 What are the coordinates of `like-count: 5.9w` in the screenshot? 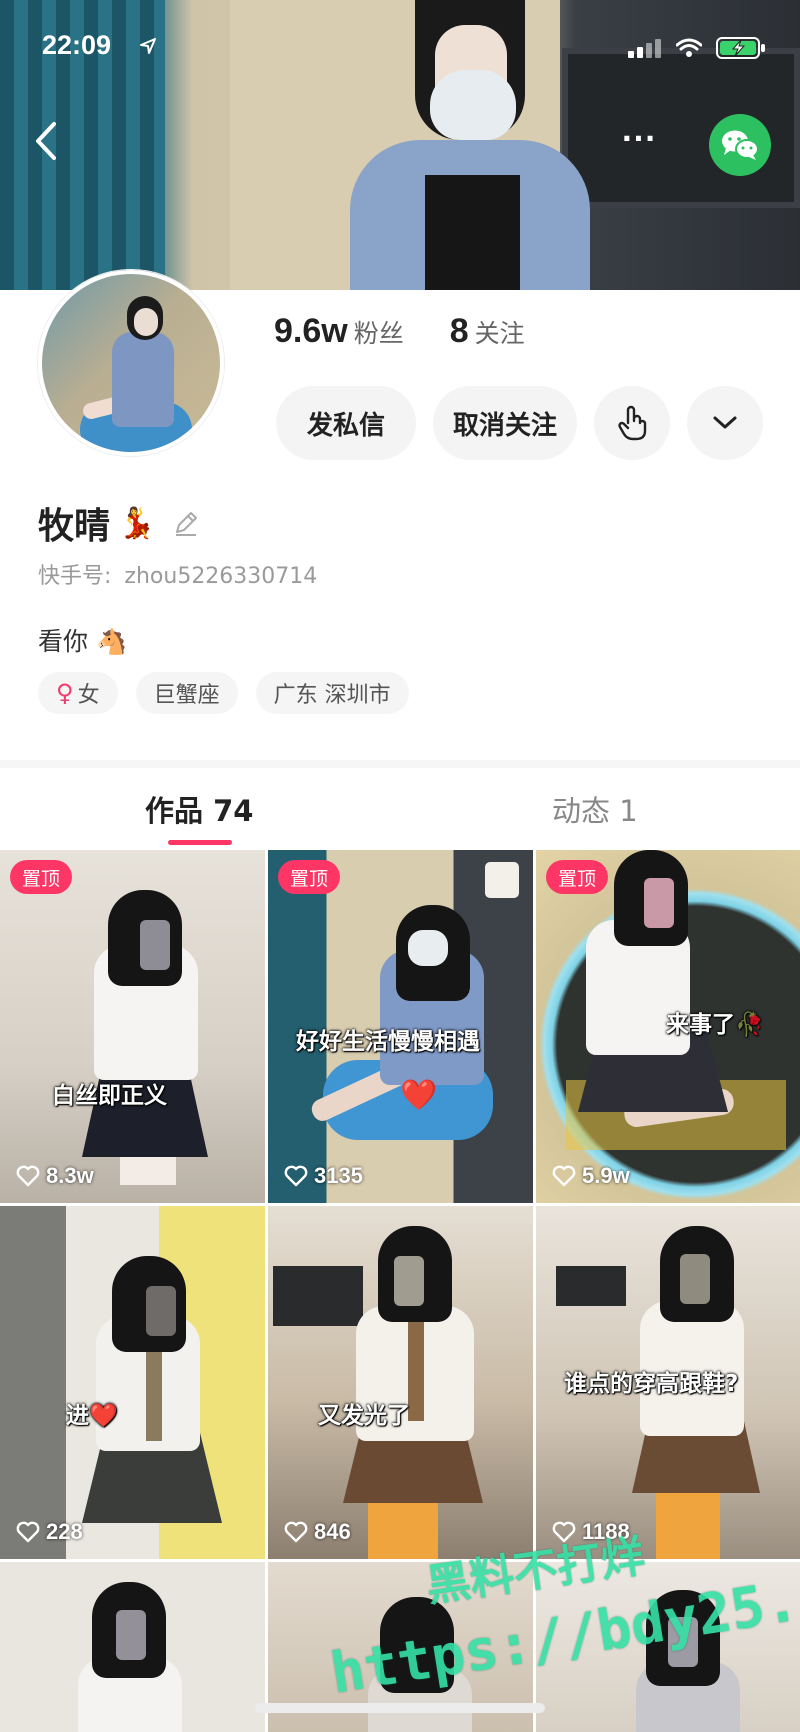 It's located at (591, 1176).